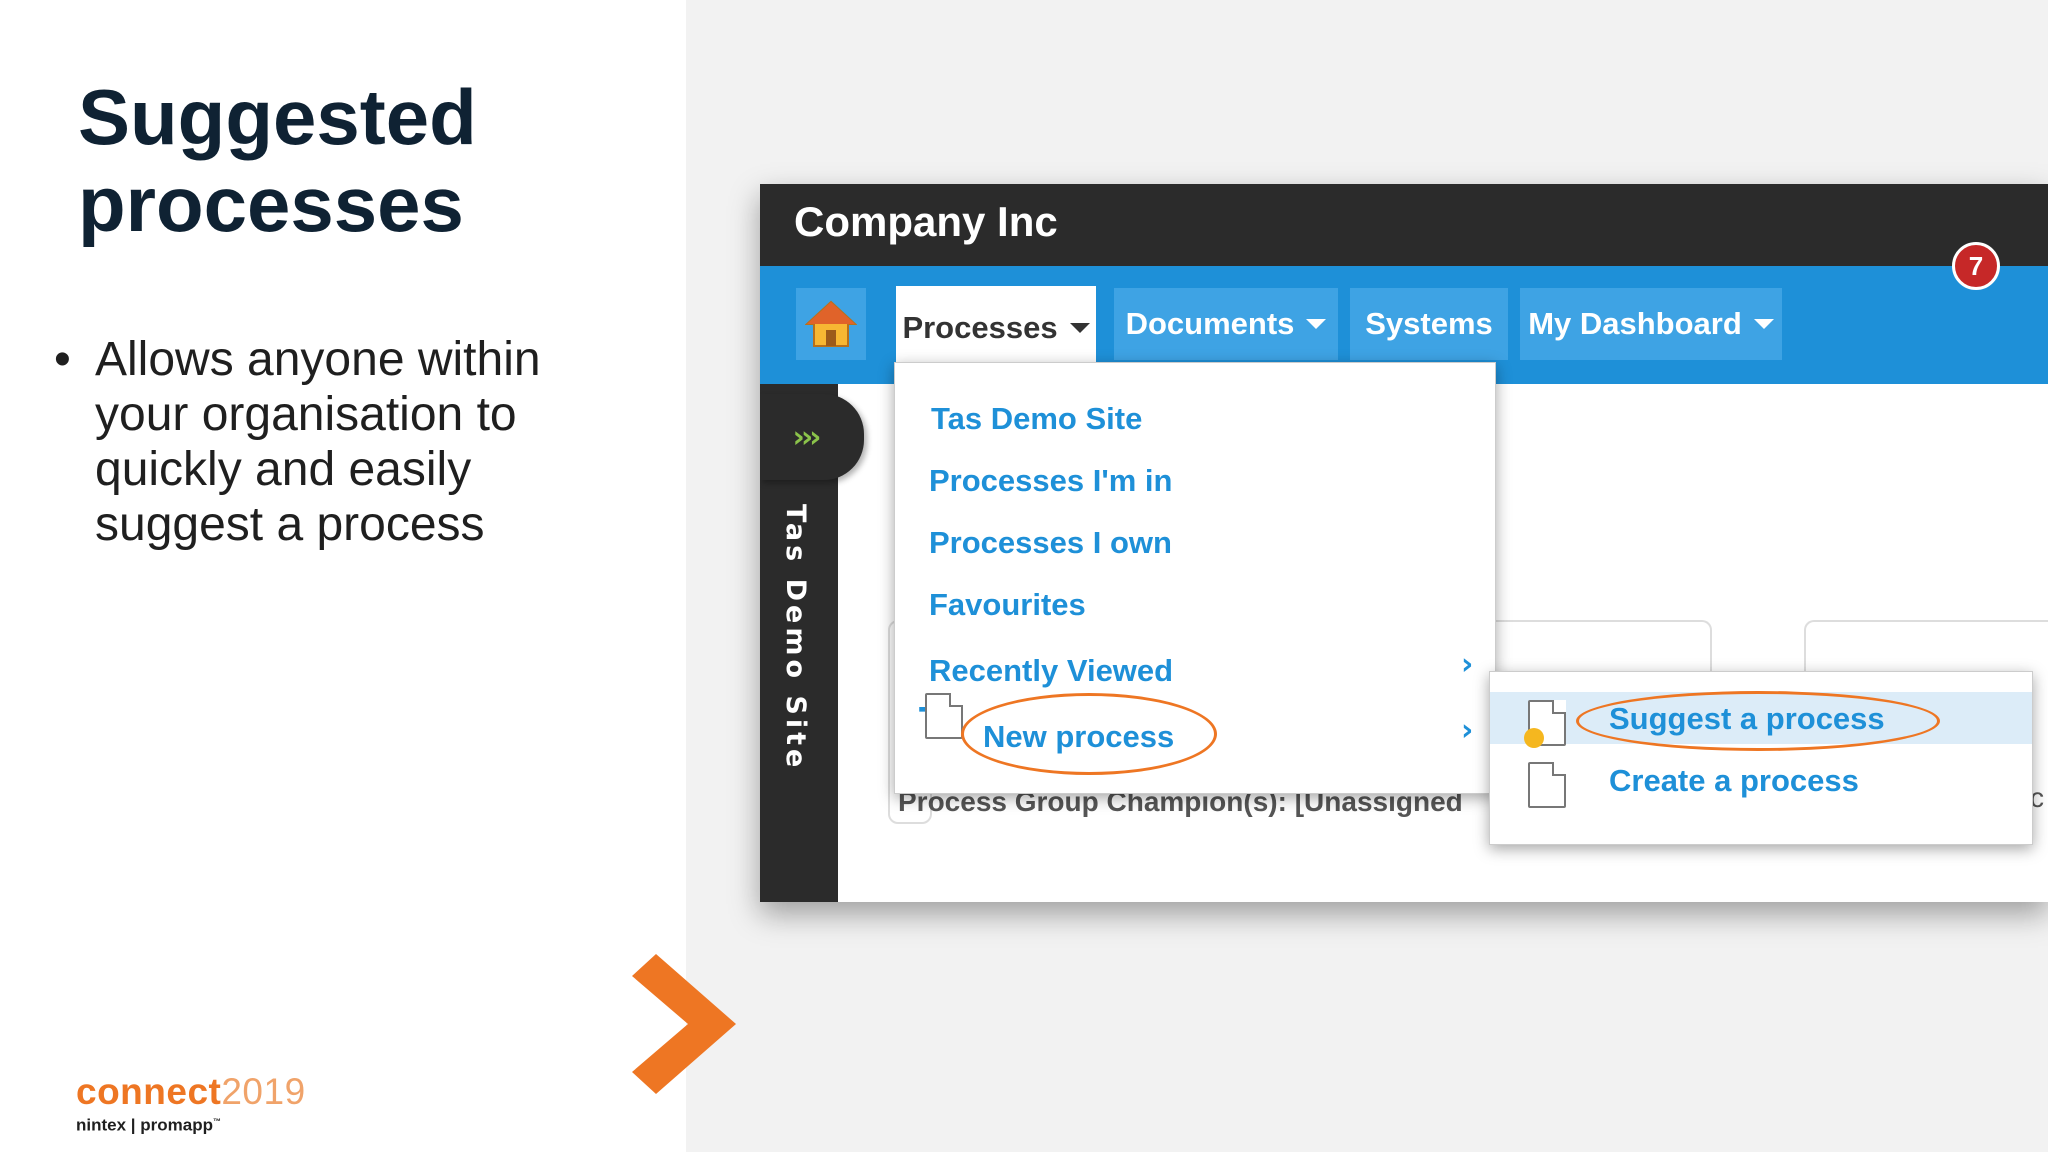 The width and height of the screenshot is (2048, 1152). Describe the element at coordinates (795, 638) in the screenshot. I see `side-rail-label: Tas Demo Site` at that location.